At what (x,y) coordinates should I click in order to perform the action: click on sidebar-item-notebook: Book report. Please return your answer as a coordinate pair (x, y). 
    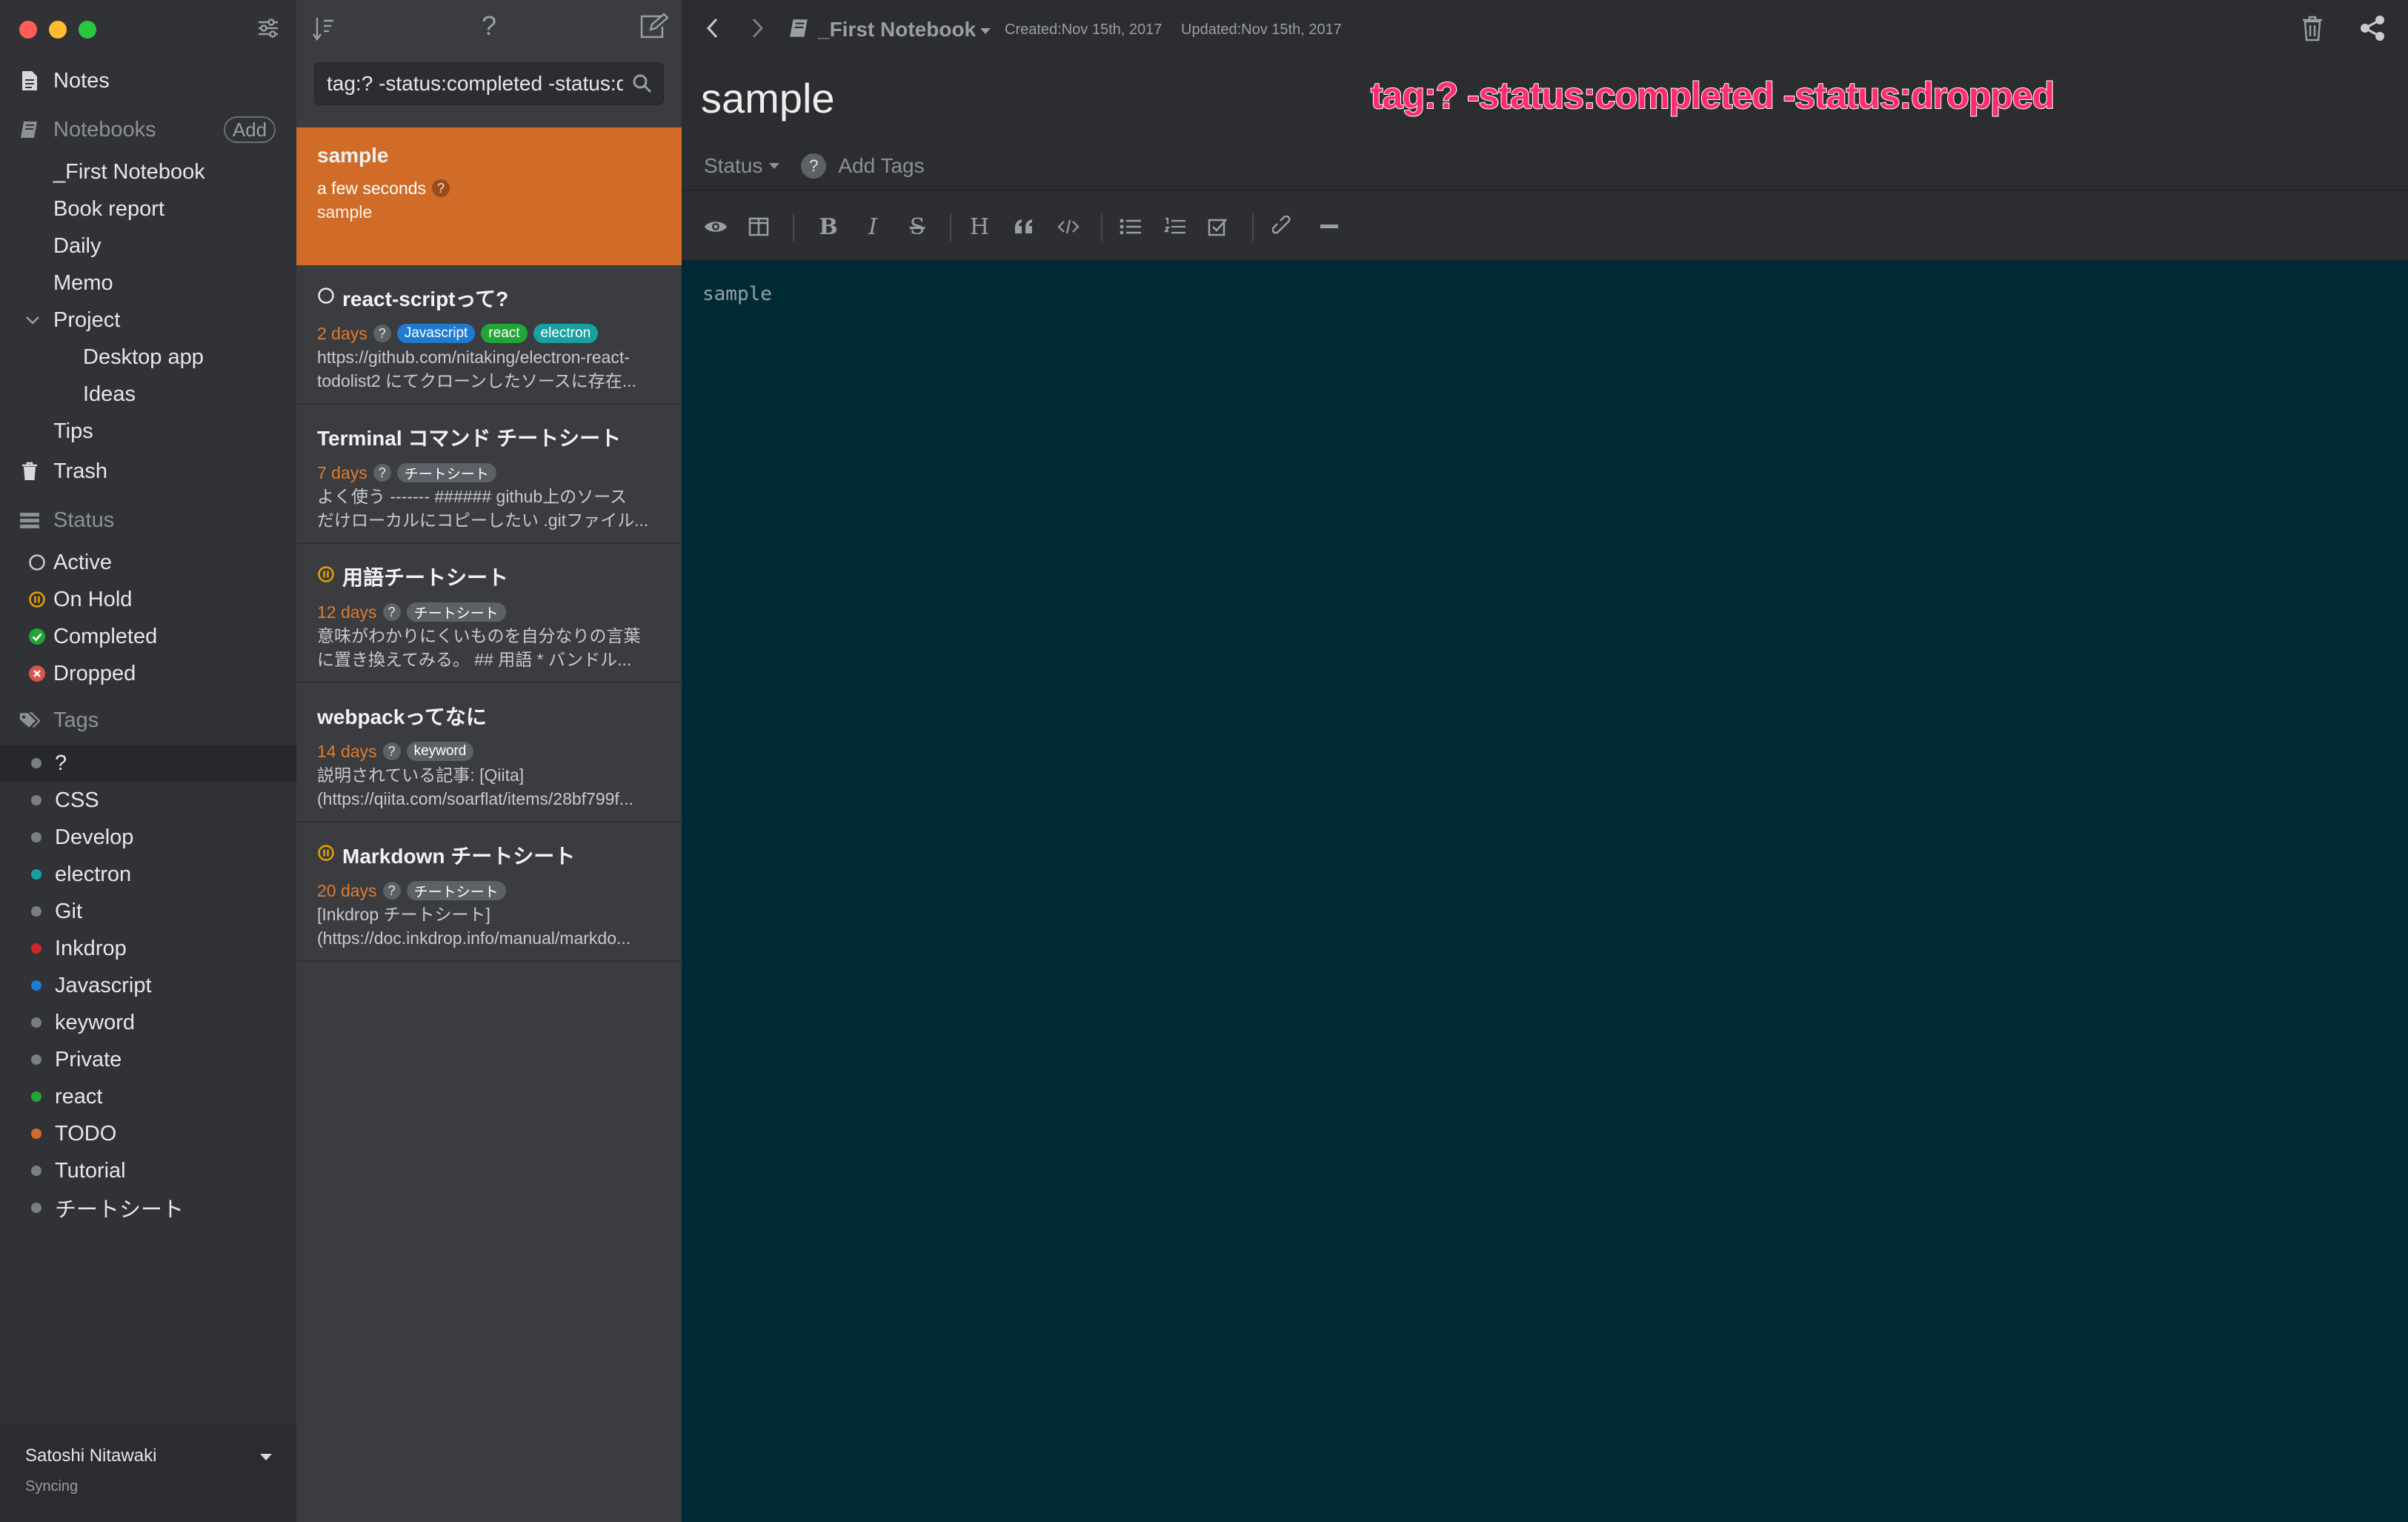
    Looking at the image, I should click on (148, 208).